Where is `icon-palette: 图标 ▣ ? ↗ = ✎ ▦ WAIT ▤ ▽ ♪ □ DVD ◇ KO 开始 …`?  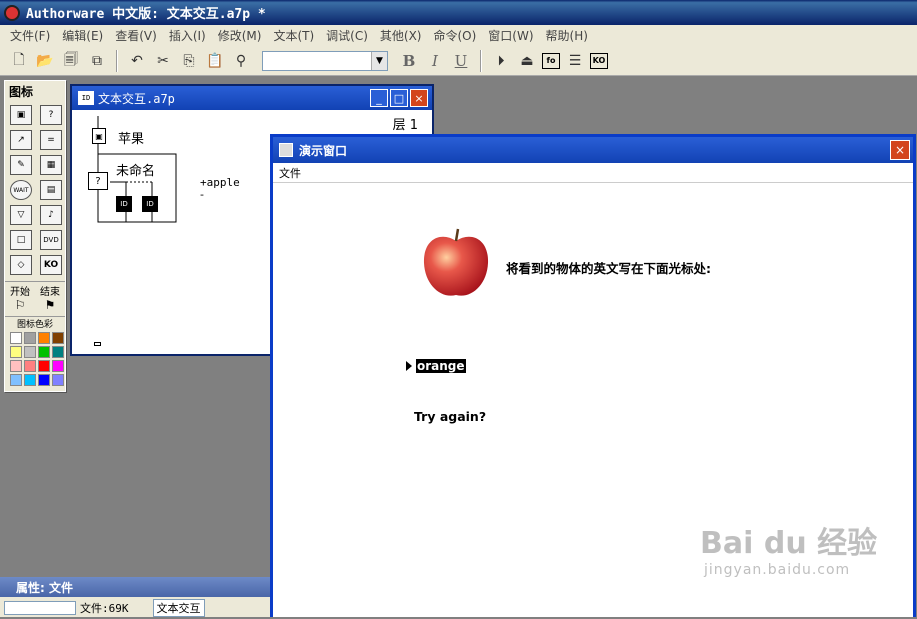 icon-palette: 图标 ▣ ? ↗ = ✎ ▦ WAIT ▤ ▽ ♪ □ DVD ◇ KO 开始 … is located at coordinates (35, 236).